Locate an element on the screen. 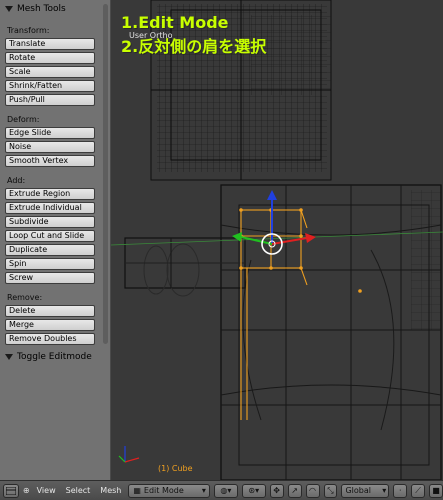 This screenshot has width=443, height=500. pivot-point-select: ⊛▾ is located at coordinates (253, 490).